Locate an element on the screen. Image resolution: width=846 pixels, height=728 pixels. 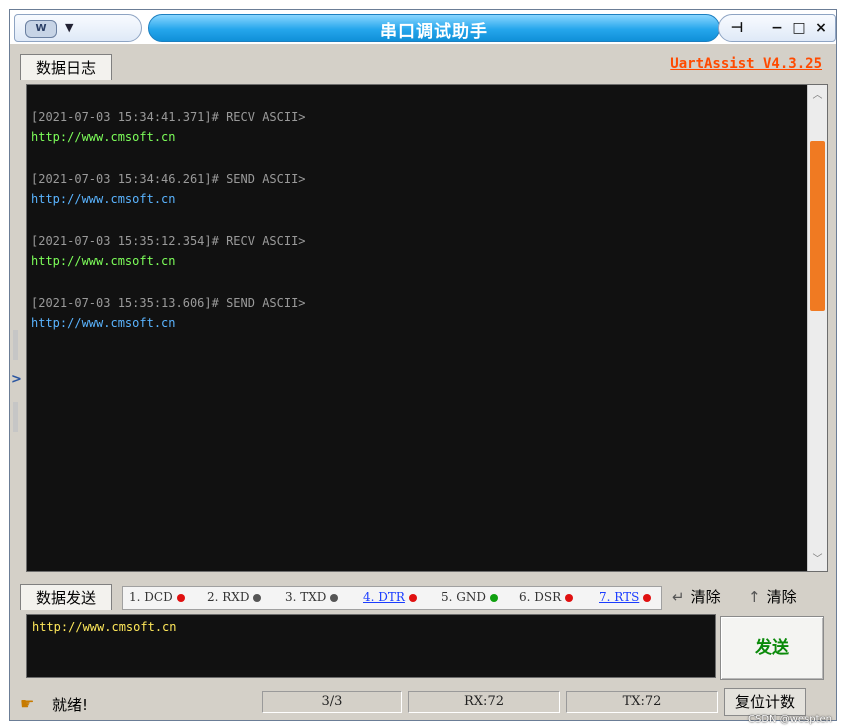
clear-send-button: ↑ 清除 is located at coordinates (772, 596).